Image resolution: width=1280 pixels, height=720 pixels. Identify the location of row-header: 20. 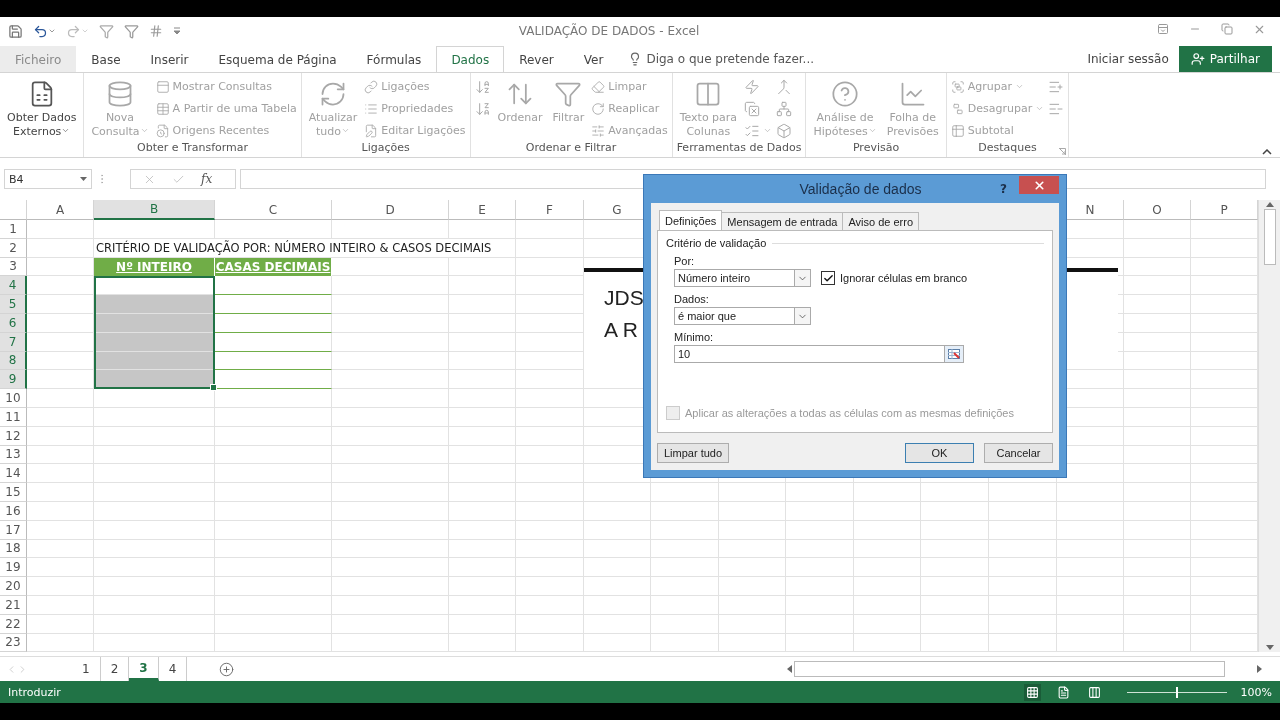
(13, 586).